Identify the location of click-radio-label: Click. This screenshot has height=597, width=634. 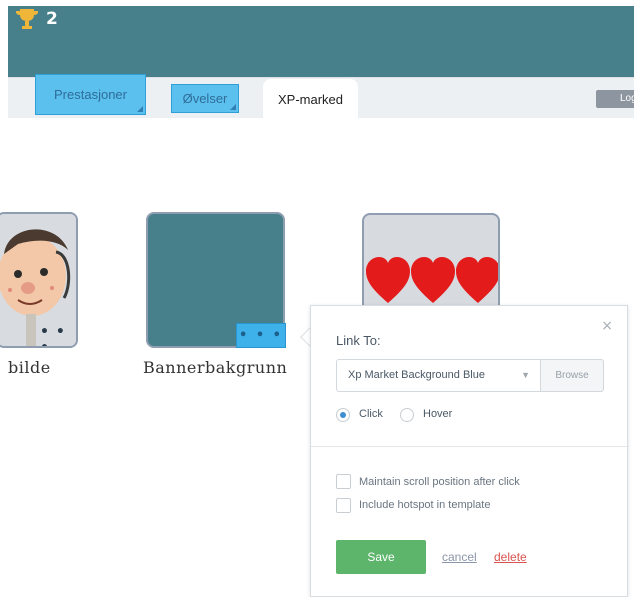
(371, 414).